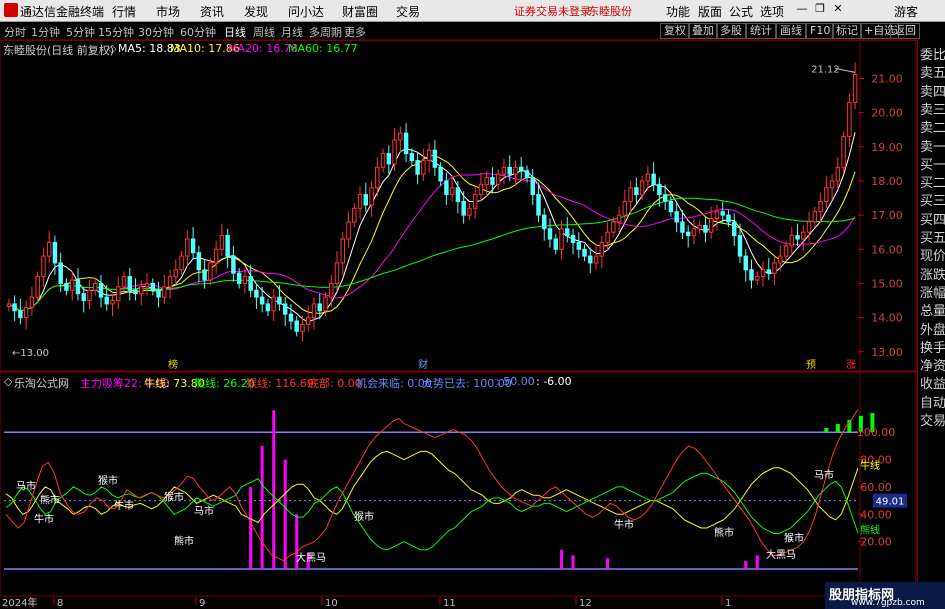 This screenshot has width=945, height=609. I want to click on side-panel-item: 委比, so click(932, 53).